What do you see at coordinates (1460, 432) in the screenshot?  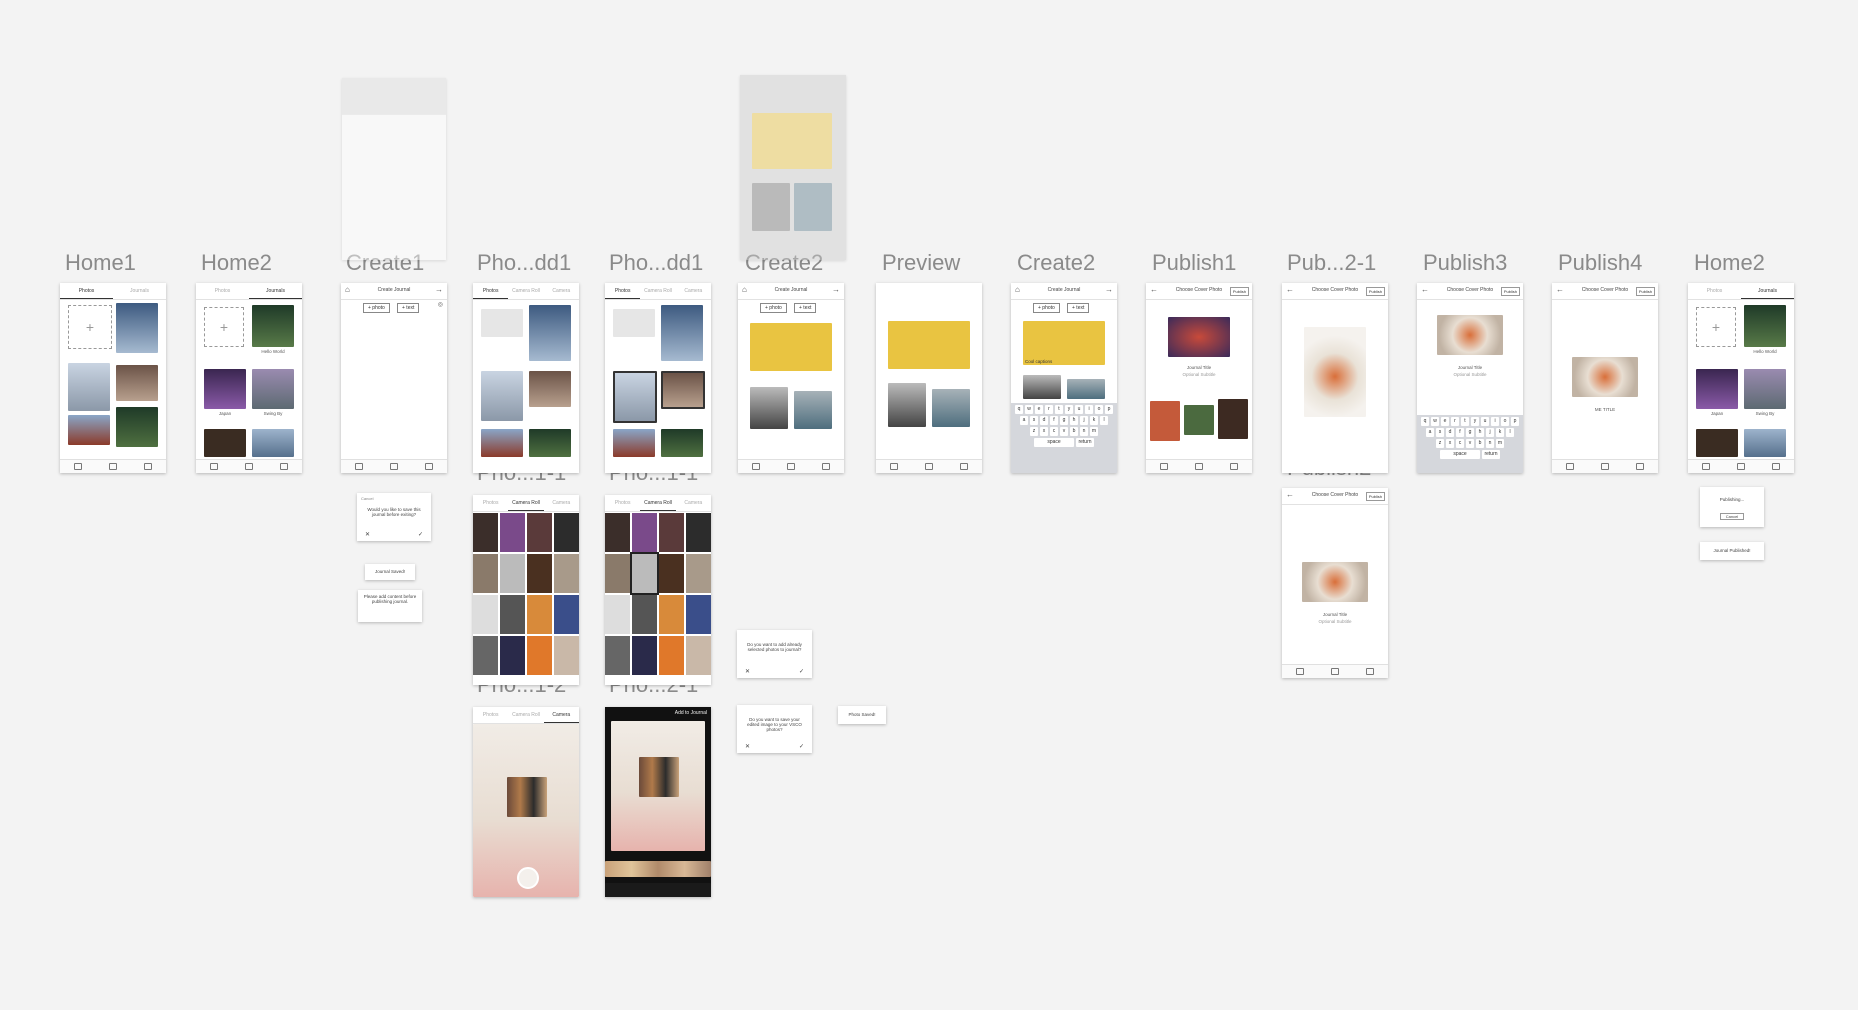 I see `key-f: f` at bounding box center [1460, 432].